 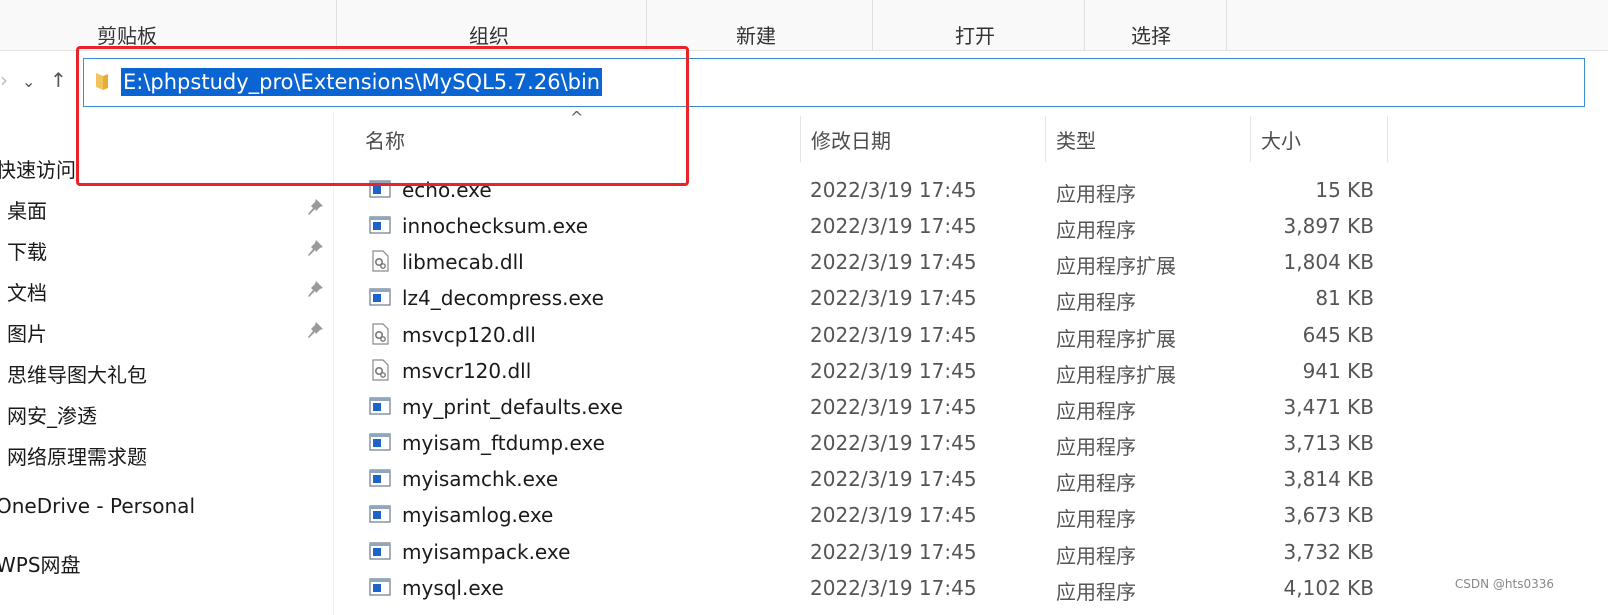 What do you see at coordinates (486, 552) in the screenshot?
I see `file-name: myisampack.exe` at bounding box center [486, 552].